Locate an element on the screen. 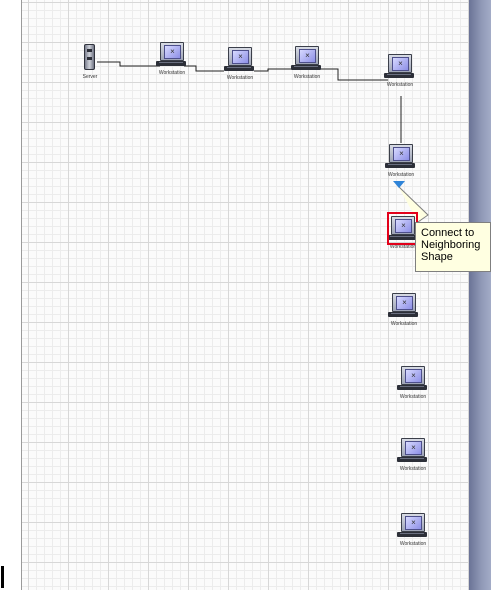  connection-point-arrow-icon is located at coordinates (399, 184).